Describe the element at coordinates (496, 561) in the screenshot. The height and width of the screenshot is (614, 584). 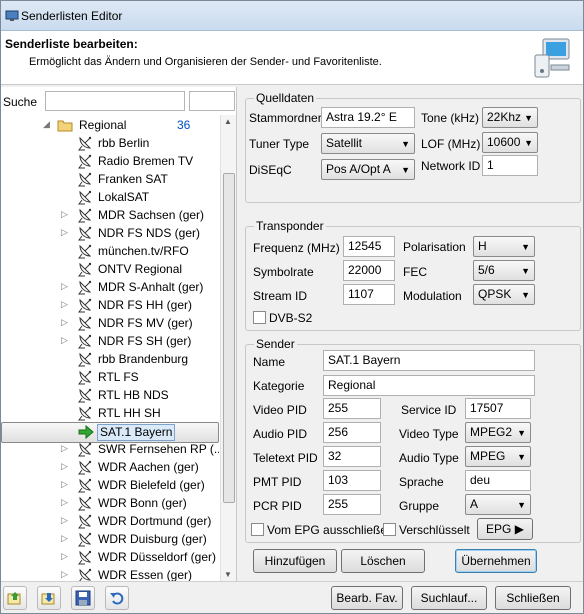
I see `apply-button: Übernehmen` at that location.